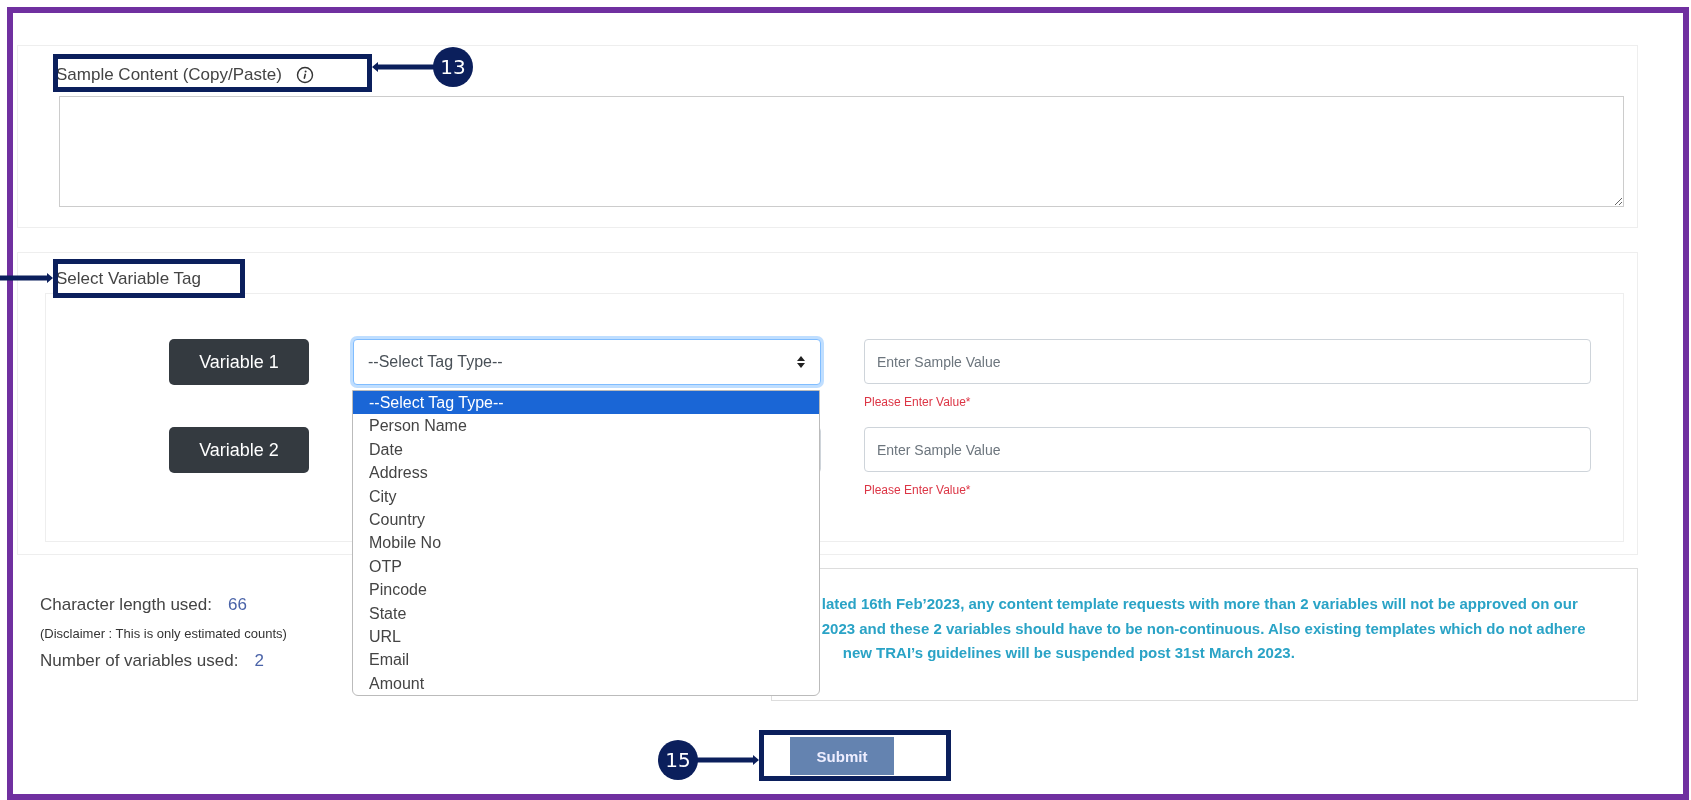  Describe the element at coordinates (128, 279) in the screenshot. I see `field-label: Select Variable Tag` at that location.